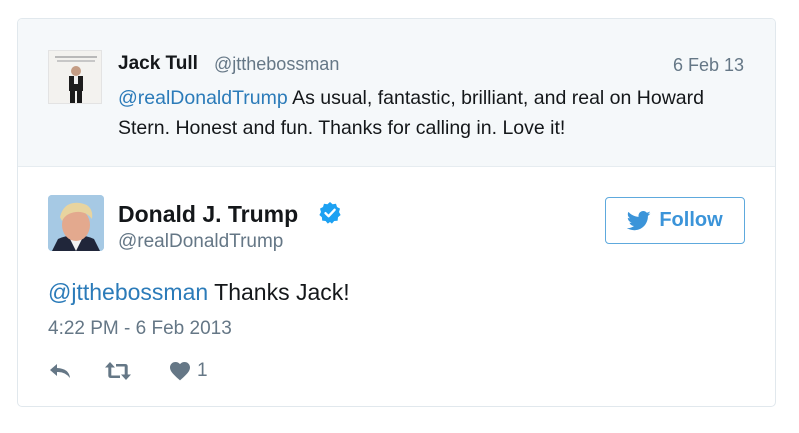  I want to click on follow-button: Follow, so click(675, 220).